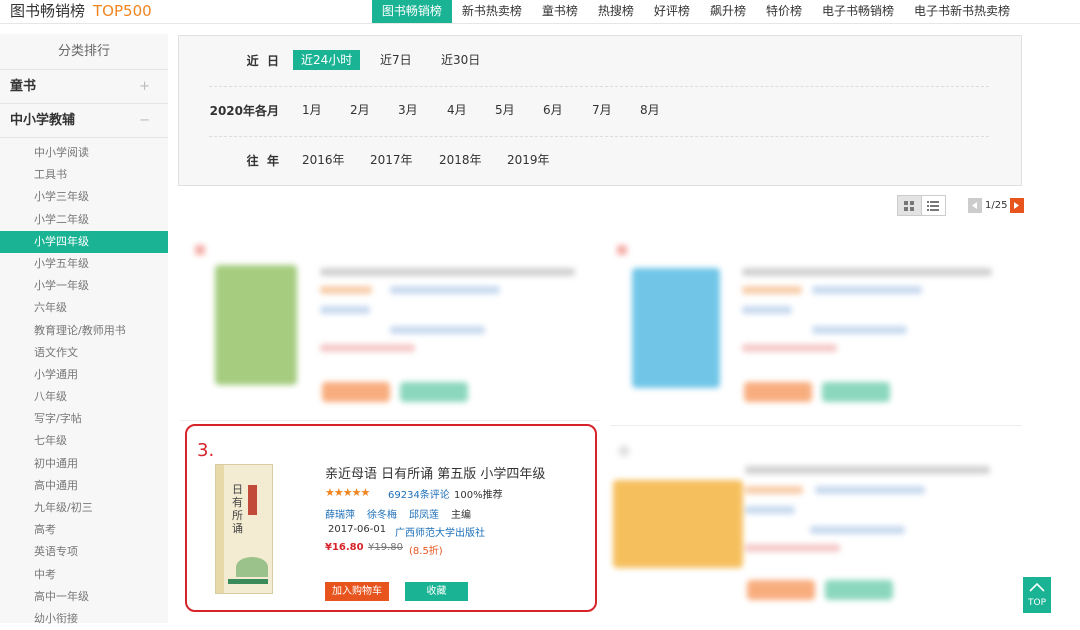 The image size is (1080, 630). What do you see at coordinates (84, 419) in the screenshot?
I see `subcategory-item: 写字/字帖` at bounding box center [84, 419].